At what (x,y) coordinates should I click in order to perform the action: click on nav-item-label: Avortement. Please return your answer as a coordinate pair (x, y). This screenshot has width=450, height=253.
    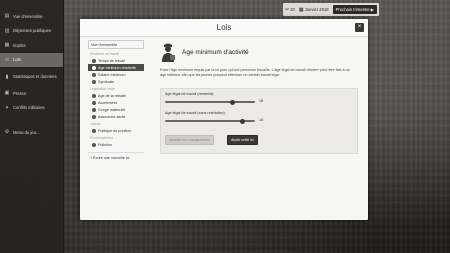
    Looking at the image, I should click on (107, 102).